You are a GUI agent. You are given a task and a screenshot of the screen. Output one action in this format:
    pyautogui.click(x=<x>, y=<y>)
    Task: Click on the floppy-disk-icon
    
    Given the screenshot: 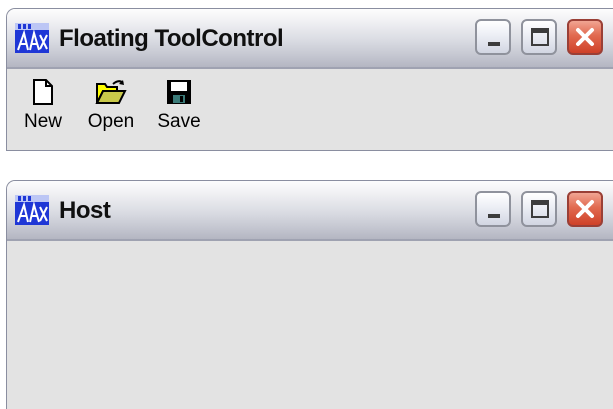 What is the action you would take?
    pyautogui.click(x=179, y=92)
    